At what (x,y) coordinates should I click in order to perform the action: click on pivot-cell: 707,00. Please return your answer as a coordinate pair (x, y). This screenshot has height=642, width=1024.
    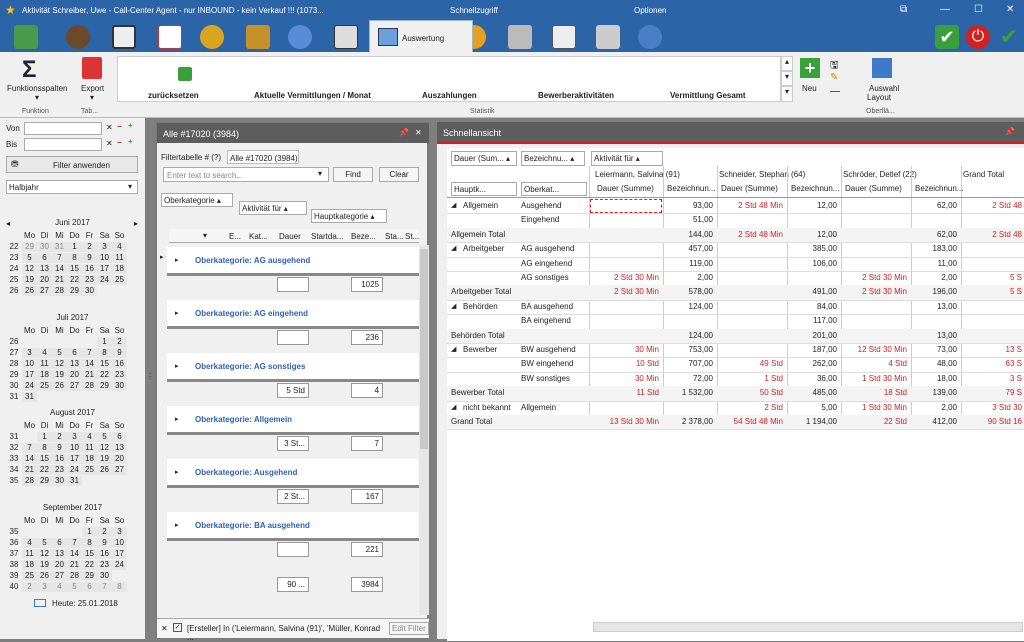
    Looking at the image, I should click on (688, 364).